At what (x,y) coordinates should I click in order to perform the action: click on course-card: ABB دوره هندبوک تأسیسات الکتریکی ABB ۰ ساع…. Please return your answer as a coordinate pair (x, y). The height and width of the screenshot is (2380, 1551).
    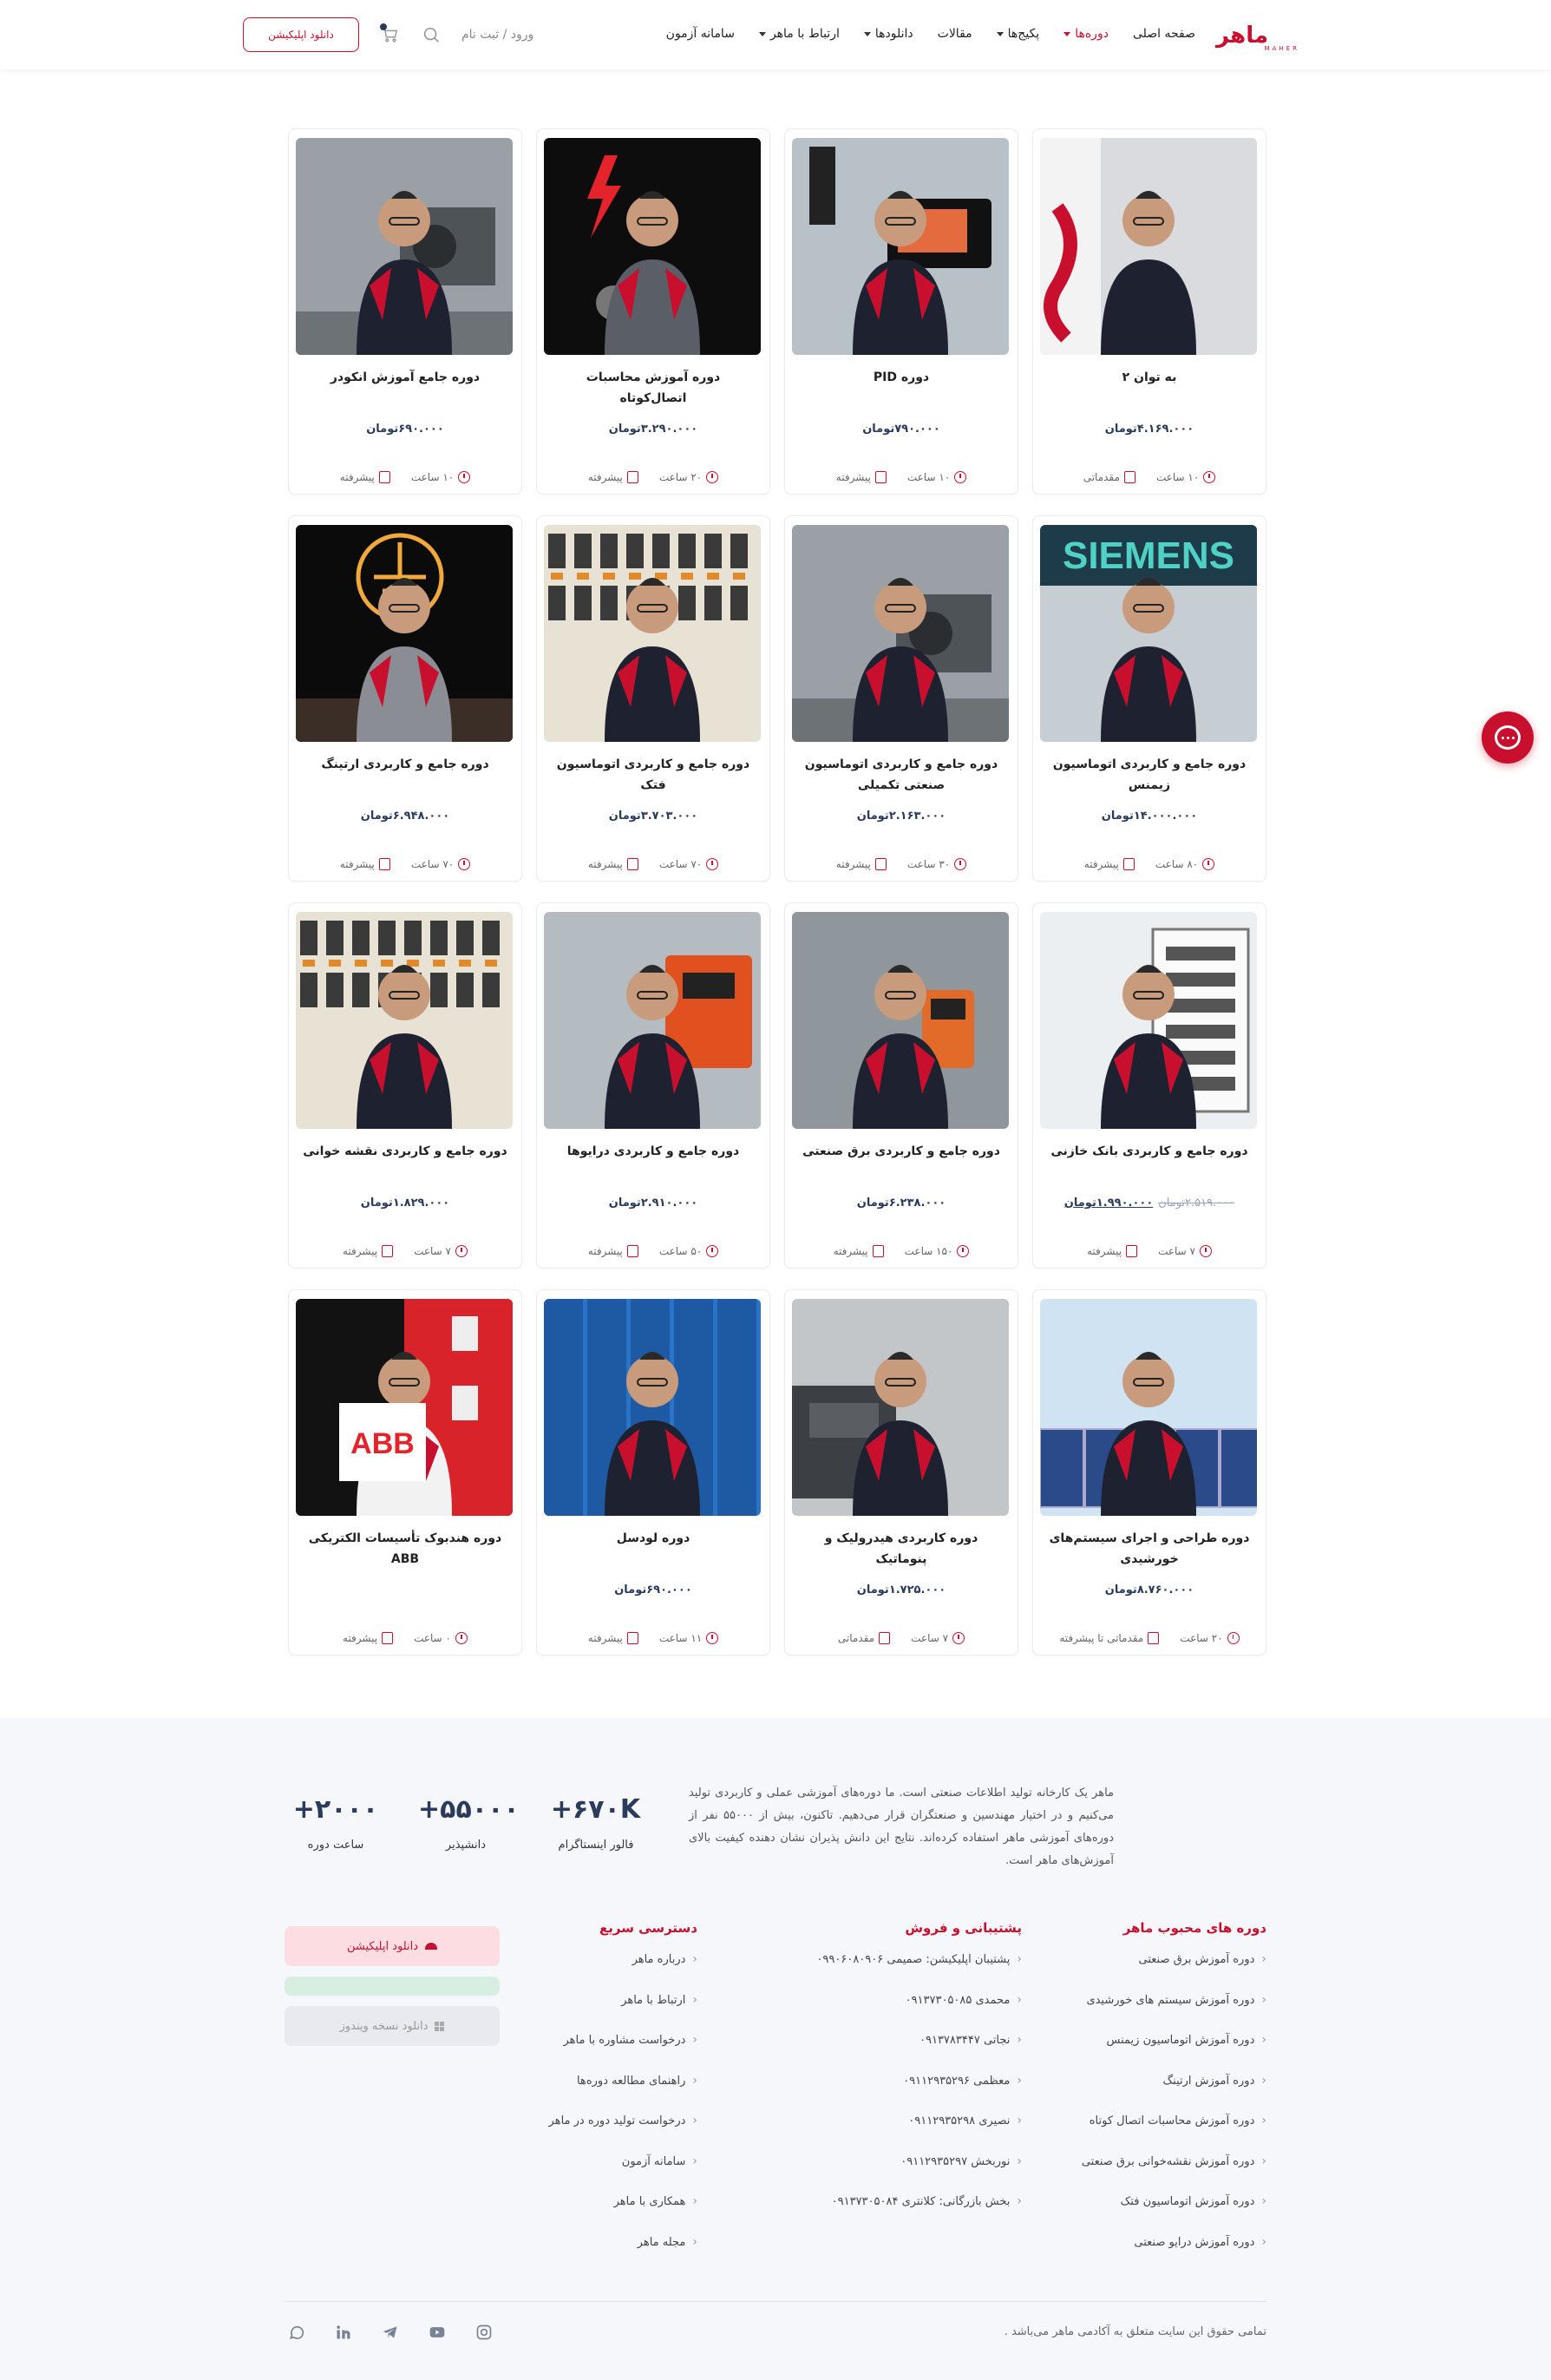
    Looking at the image, I should click on (405, 1472).